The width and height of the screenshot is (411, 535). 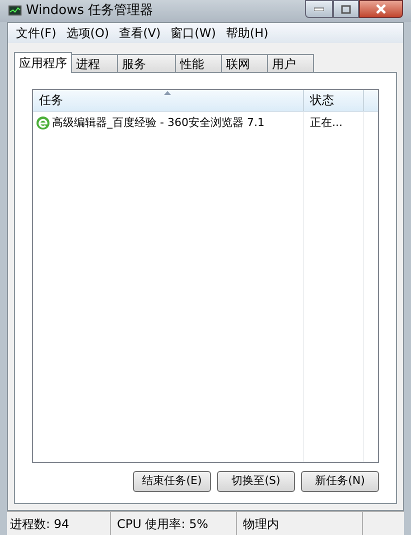 What do you see at coordinates (167, 93) in the screenshot?
I see `sort-icon` at bounding box center [167, 93].